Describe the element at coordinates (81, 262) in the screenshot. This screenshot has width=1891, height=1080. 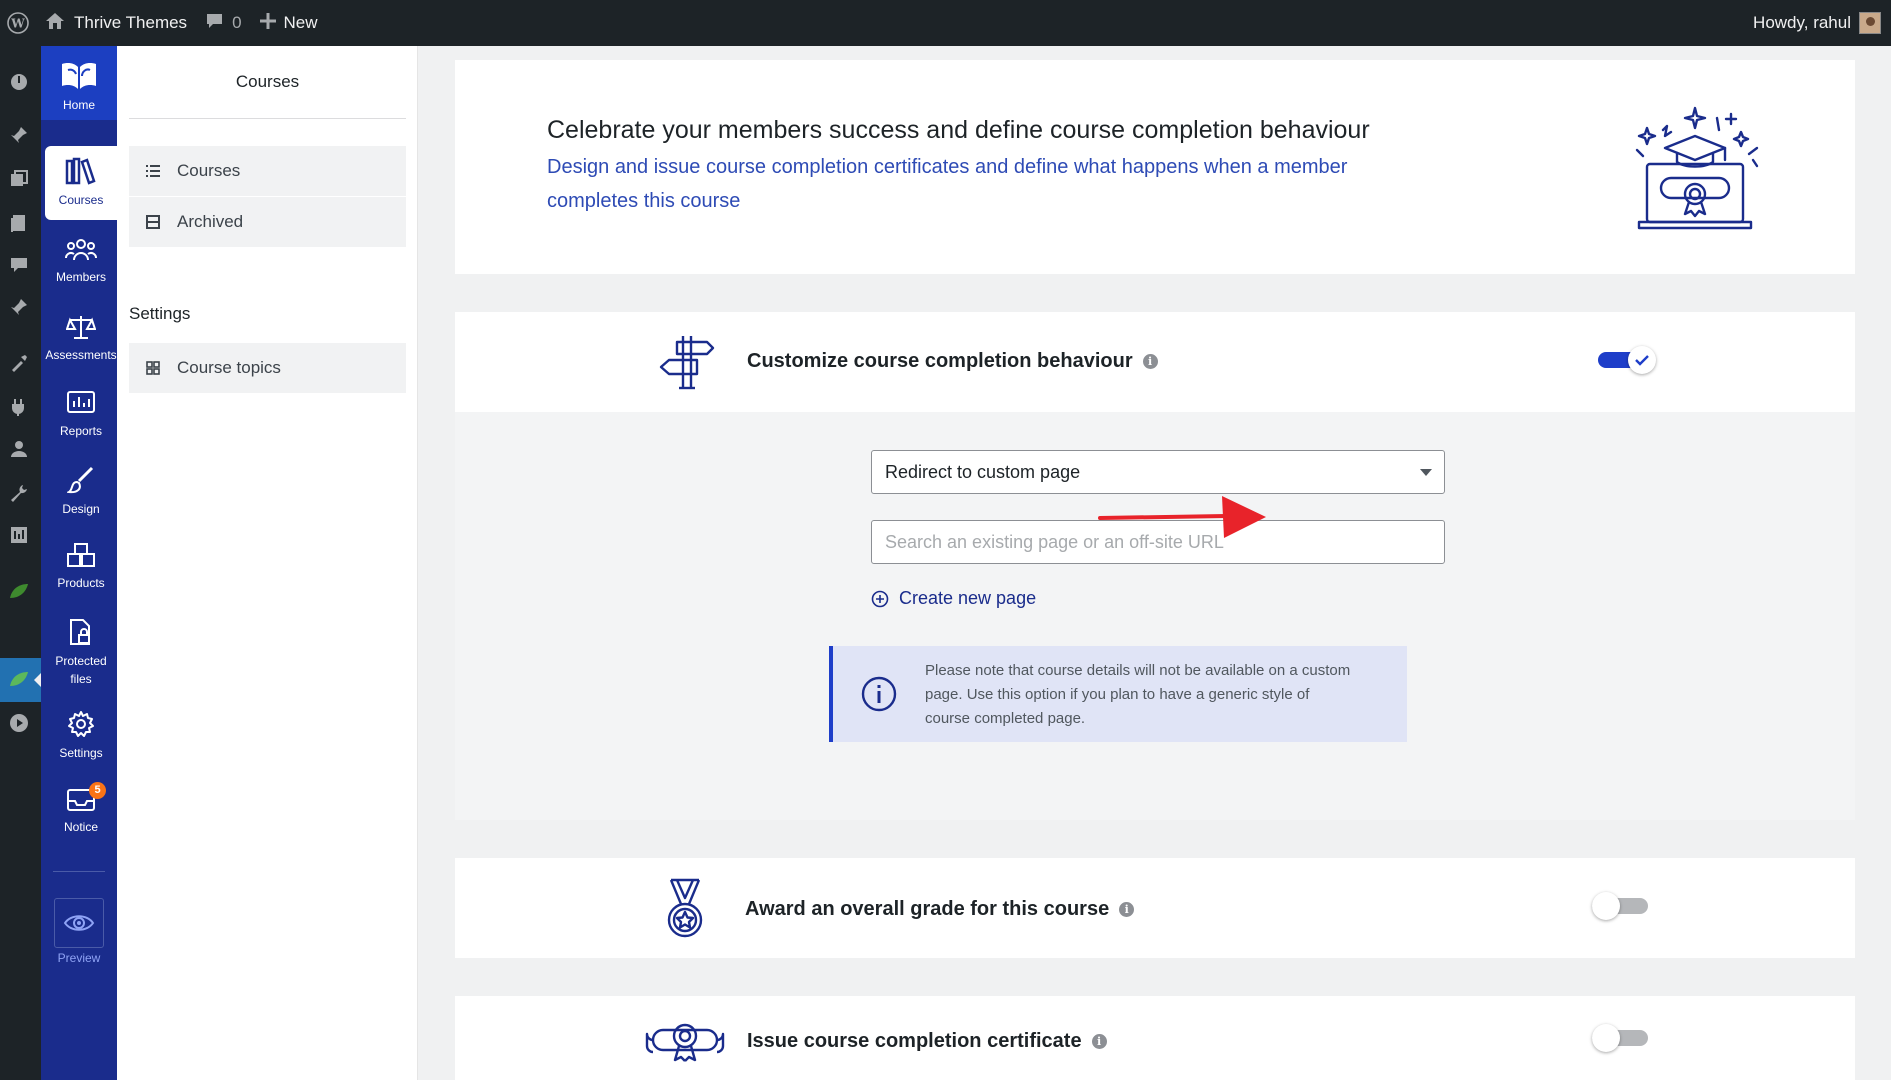
I see `nav-members: Members` at that location.